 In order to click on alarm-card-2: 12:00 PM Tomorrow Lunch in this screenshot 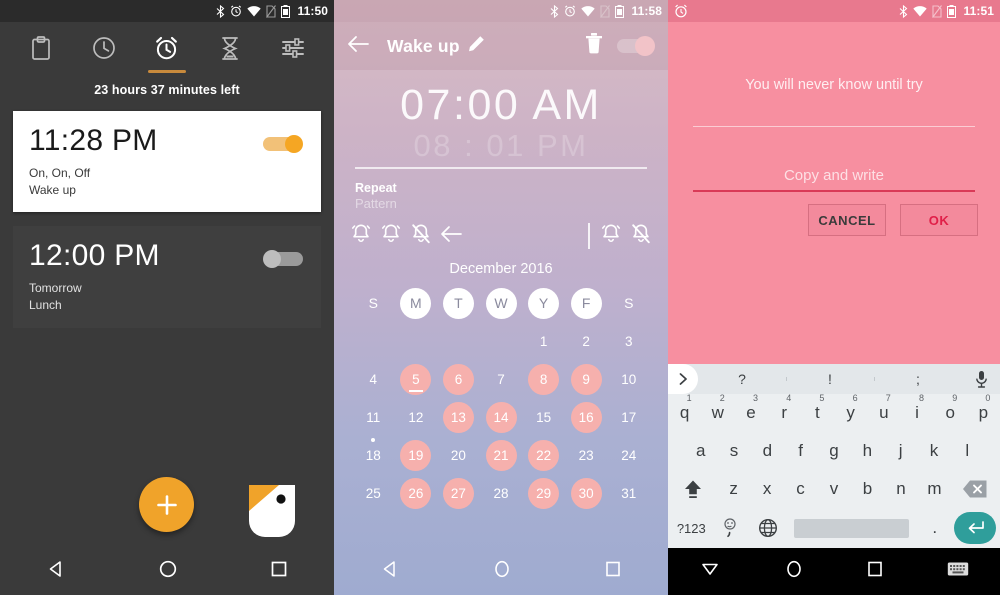, I will do `click(167, 277)`.